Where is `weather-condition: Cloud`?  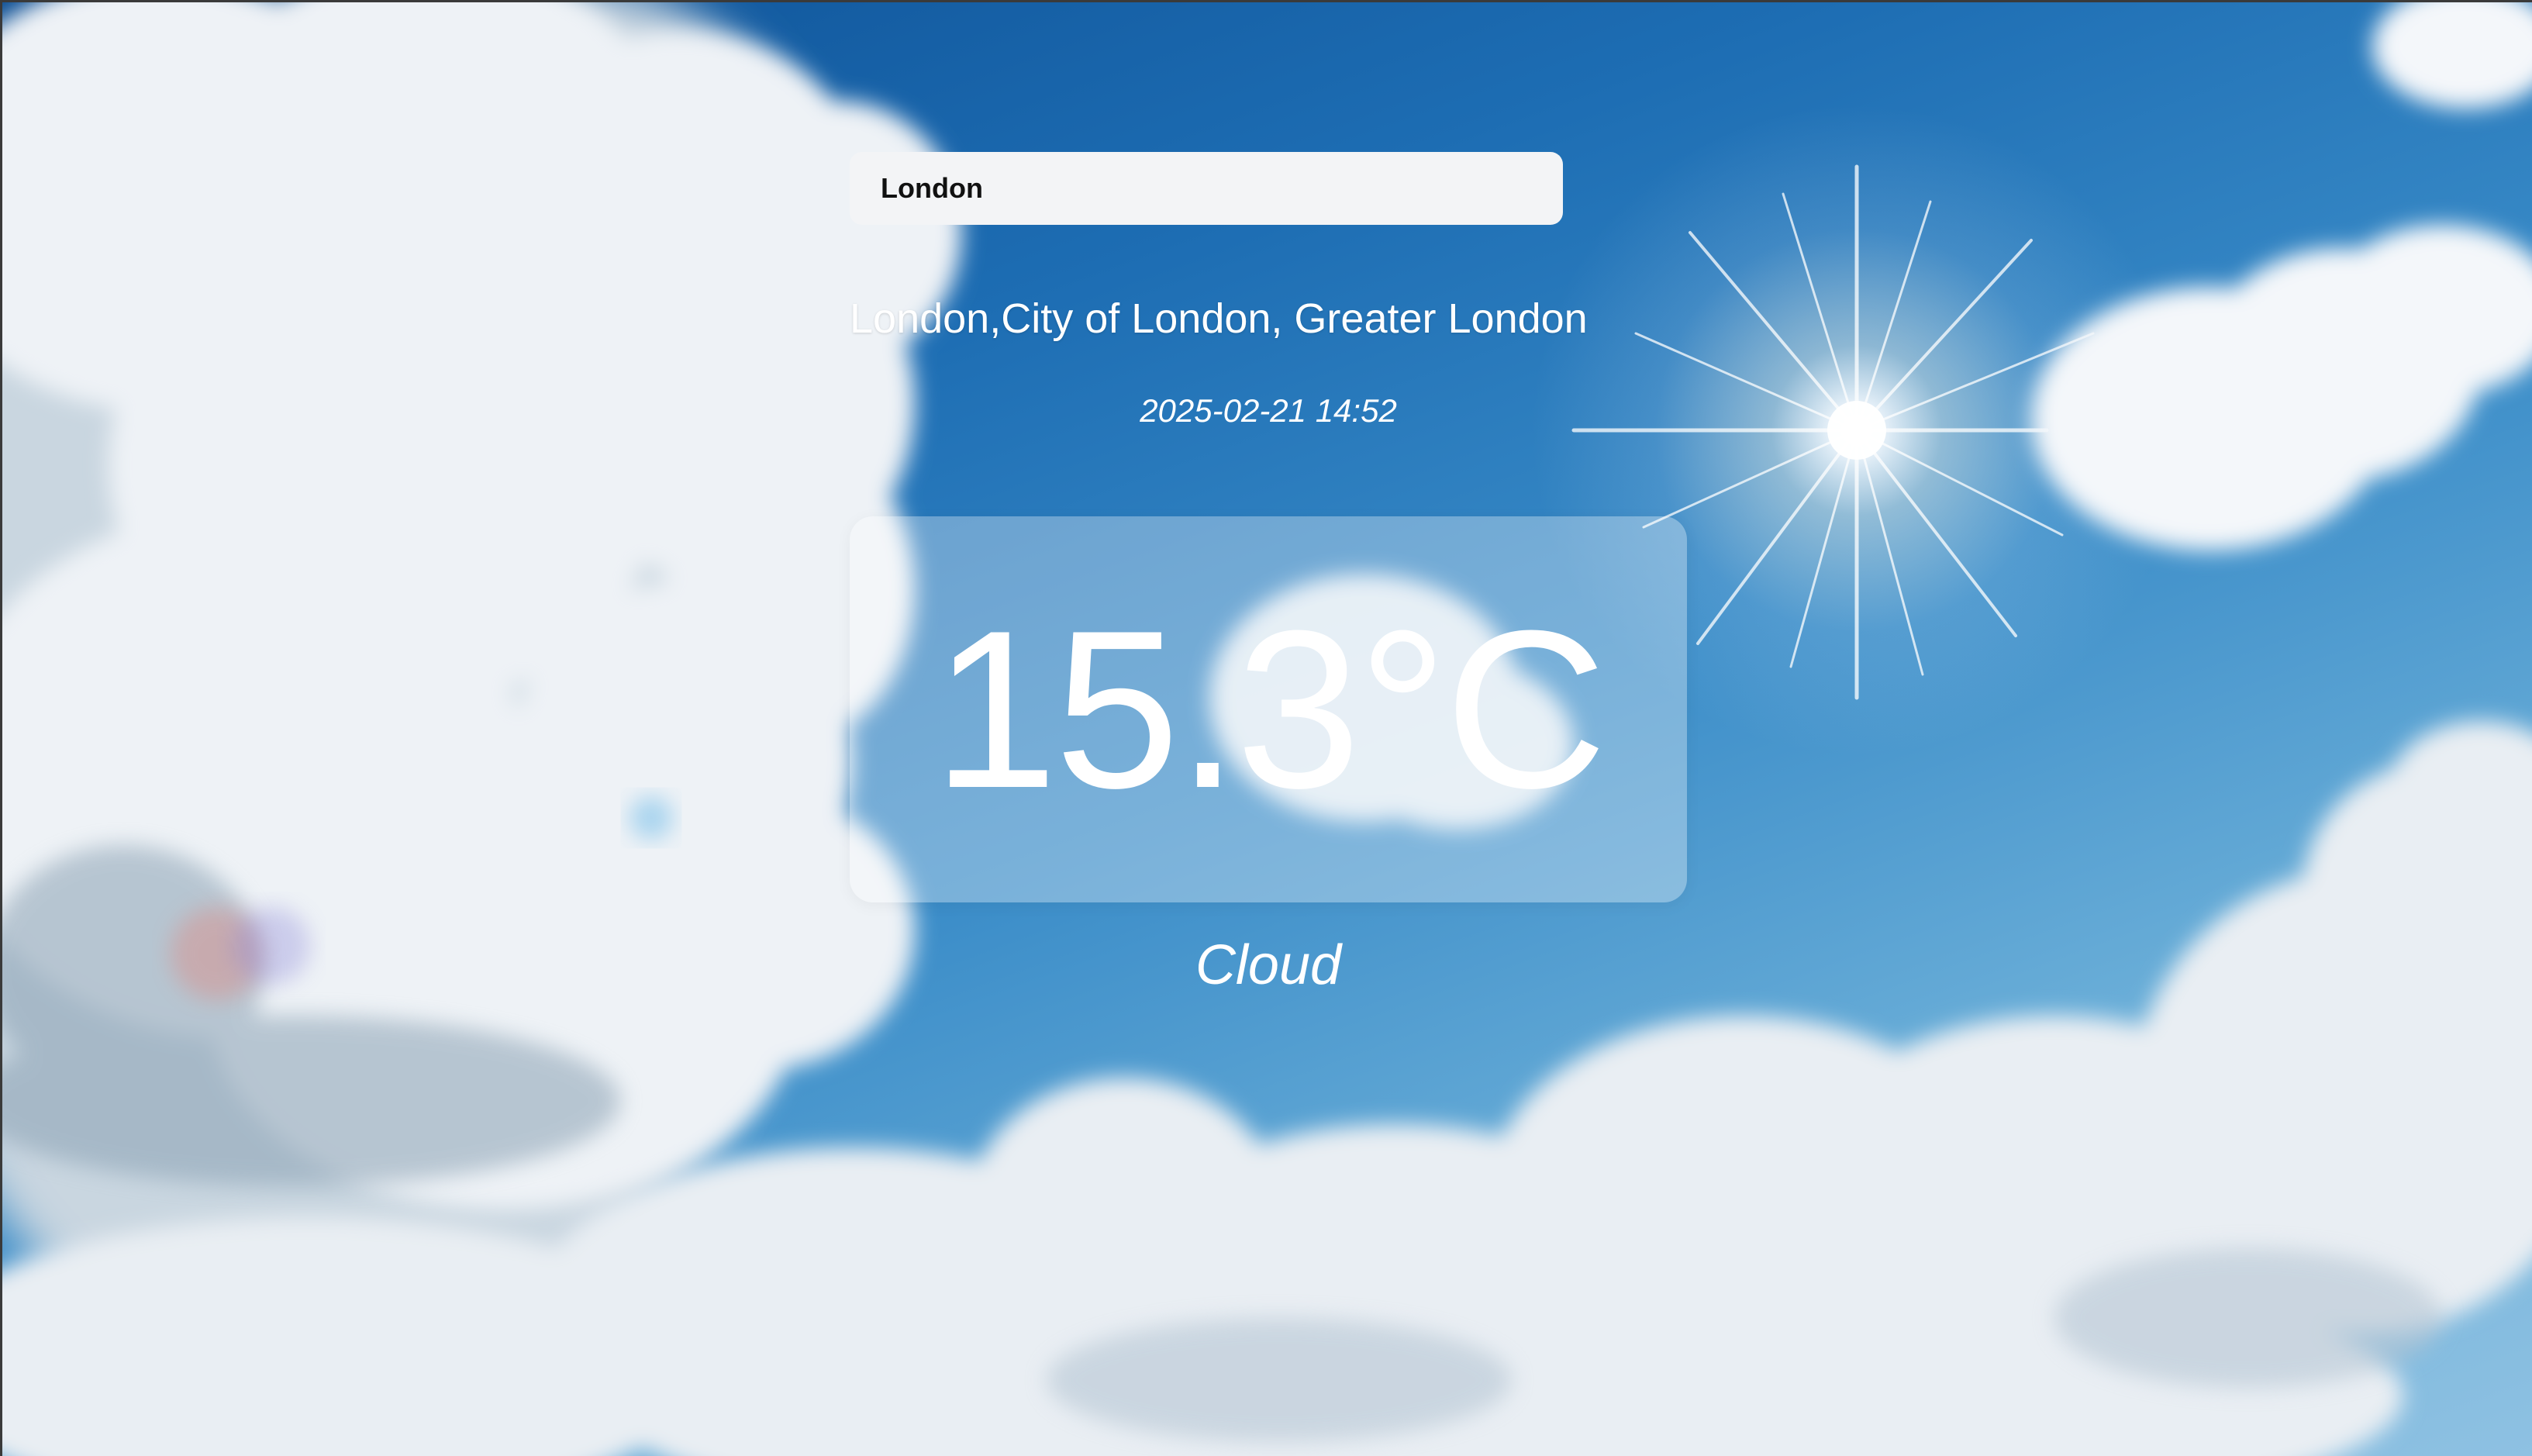 weather-condition: Cloud is located at coordinates (1268, 965).